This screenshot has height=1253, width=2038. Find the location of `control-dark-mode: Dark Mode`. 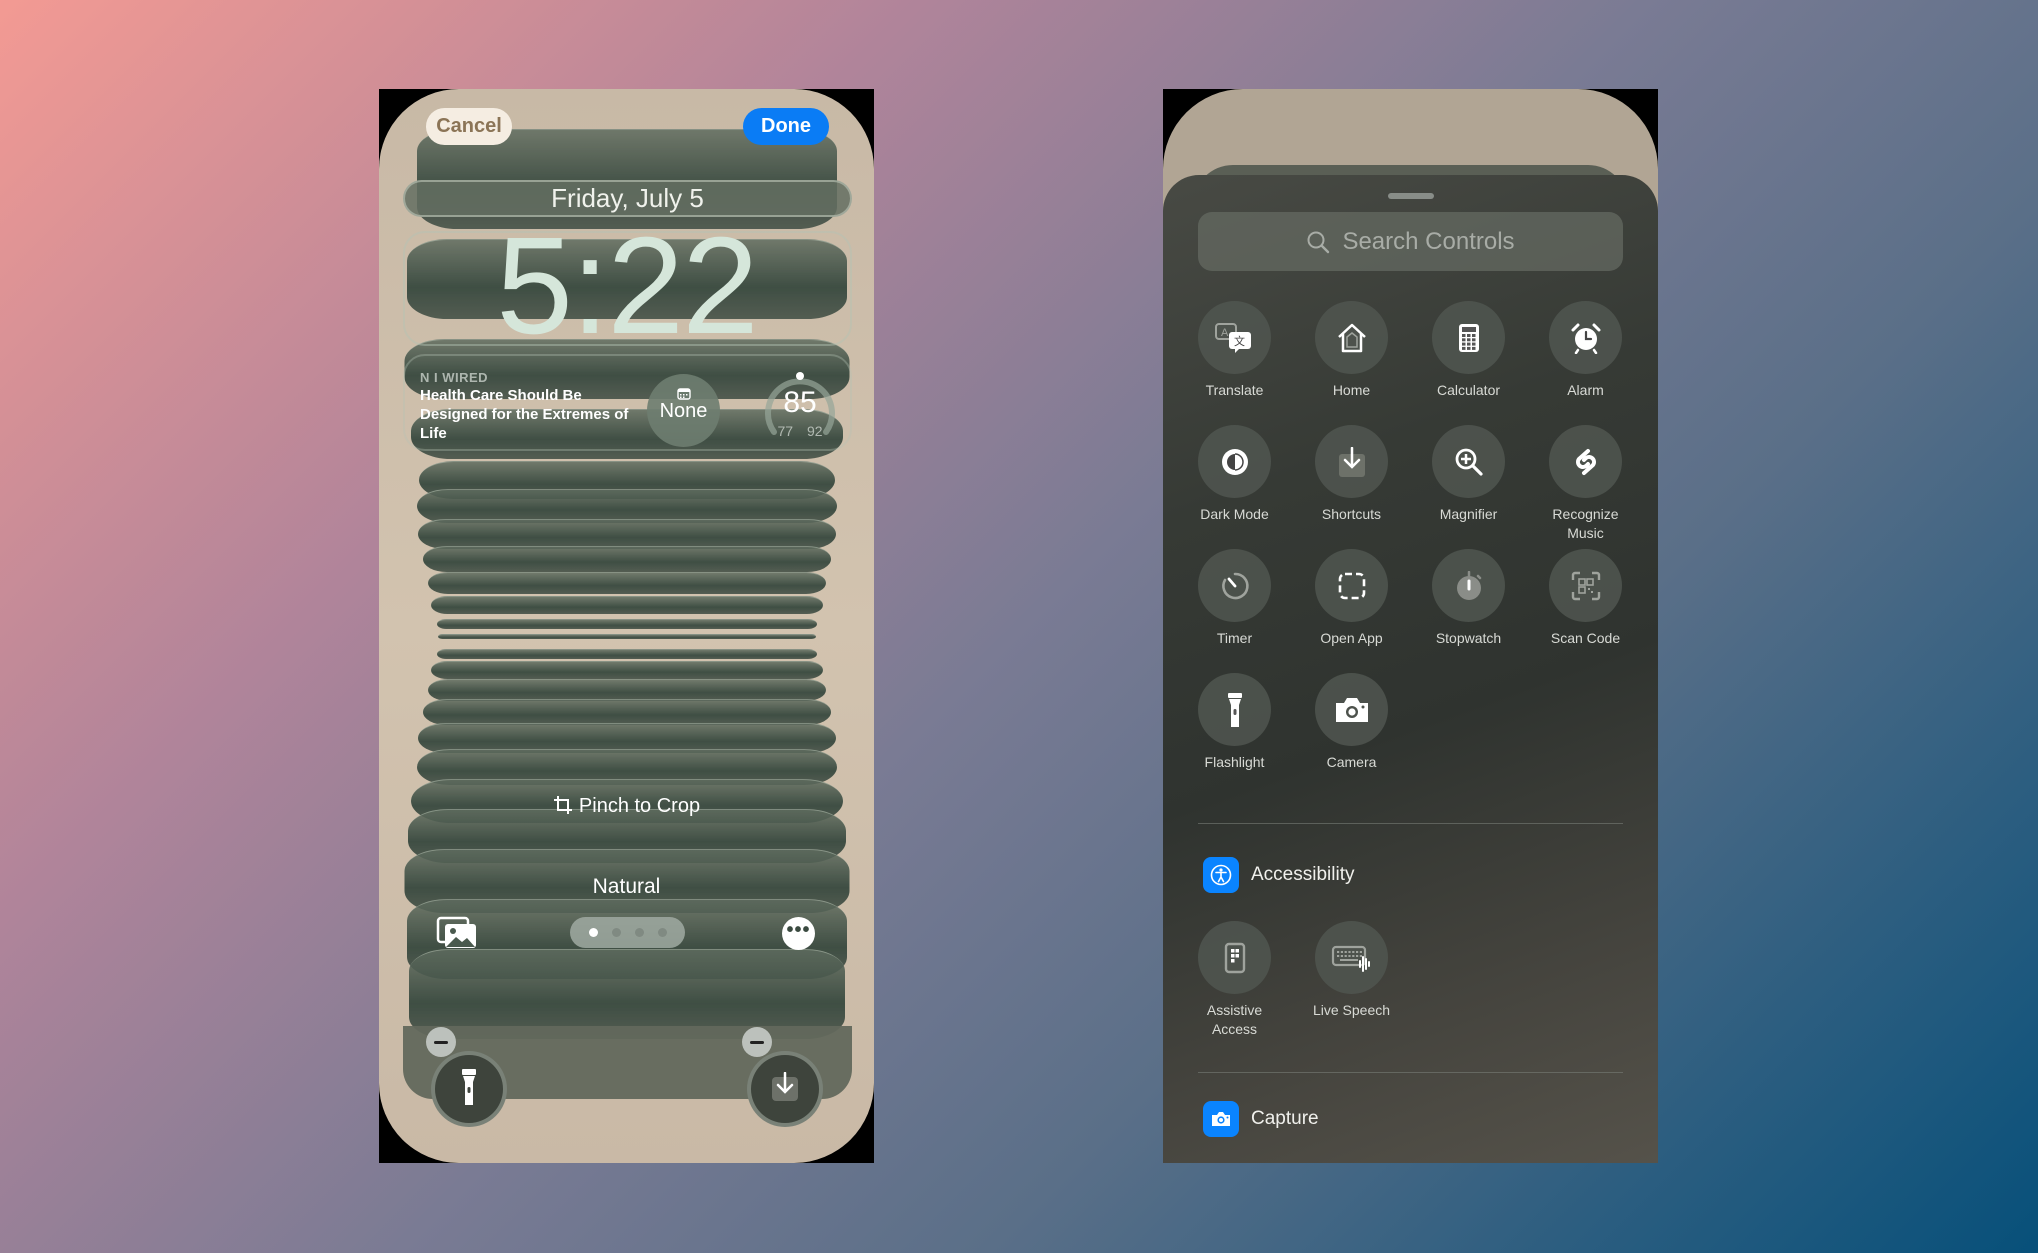

control-dark-mode: Dark Mode is located at coordinates (1234, 474).